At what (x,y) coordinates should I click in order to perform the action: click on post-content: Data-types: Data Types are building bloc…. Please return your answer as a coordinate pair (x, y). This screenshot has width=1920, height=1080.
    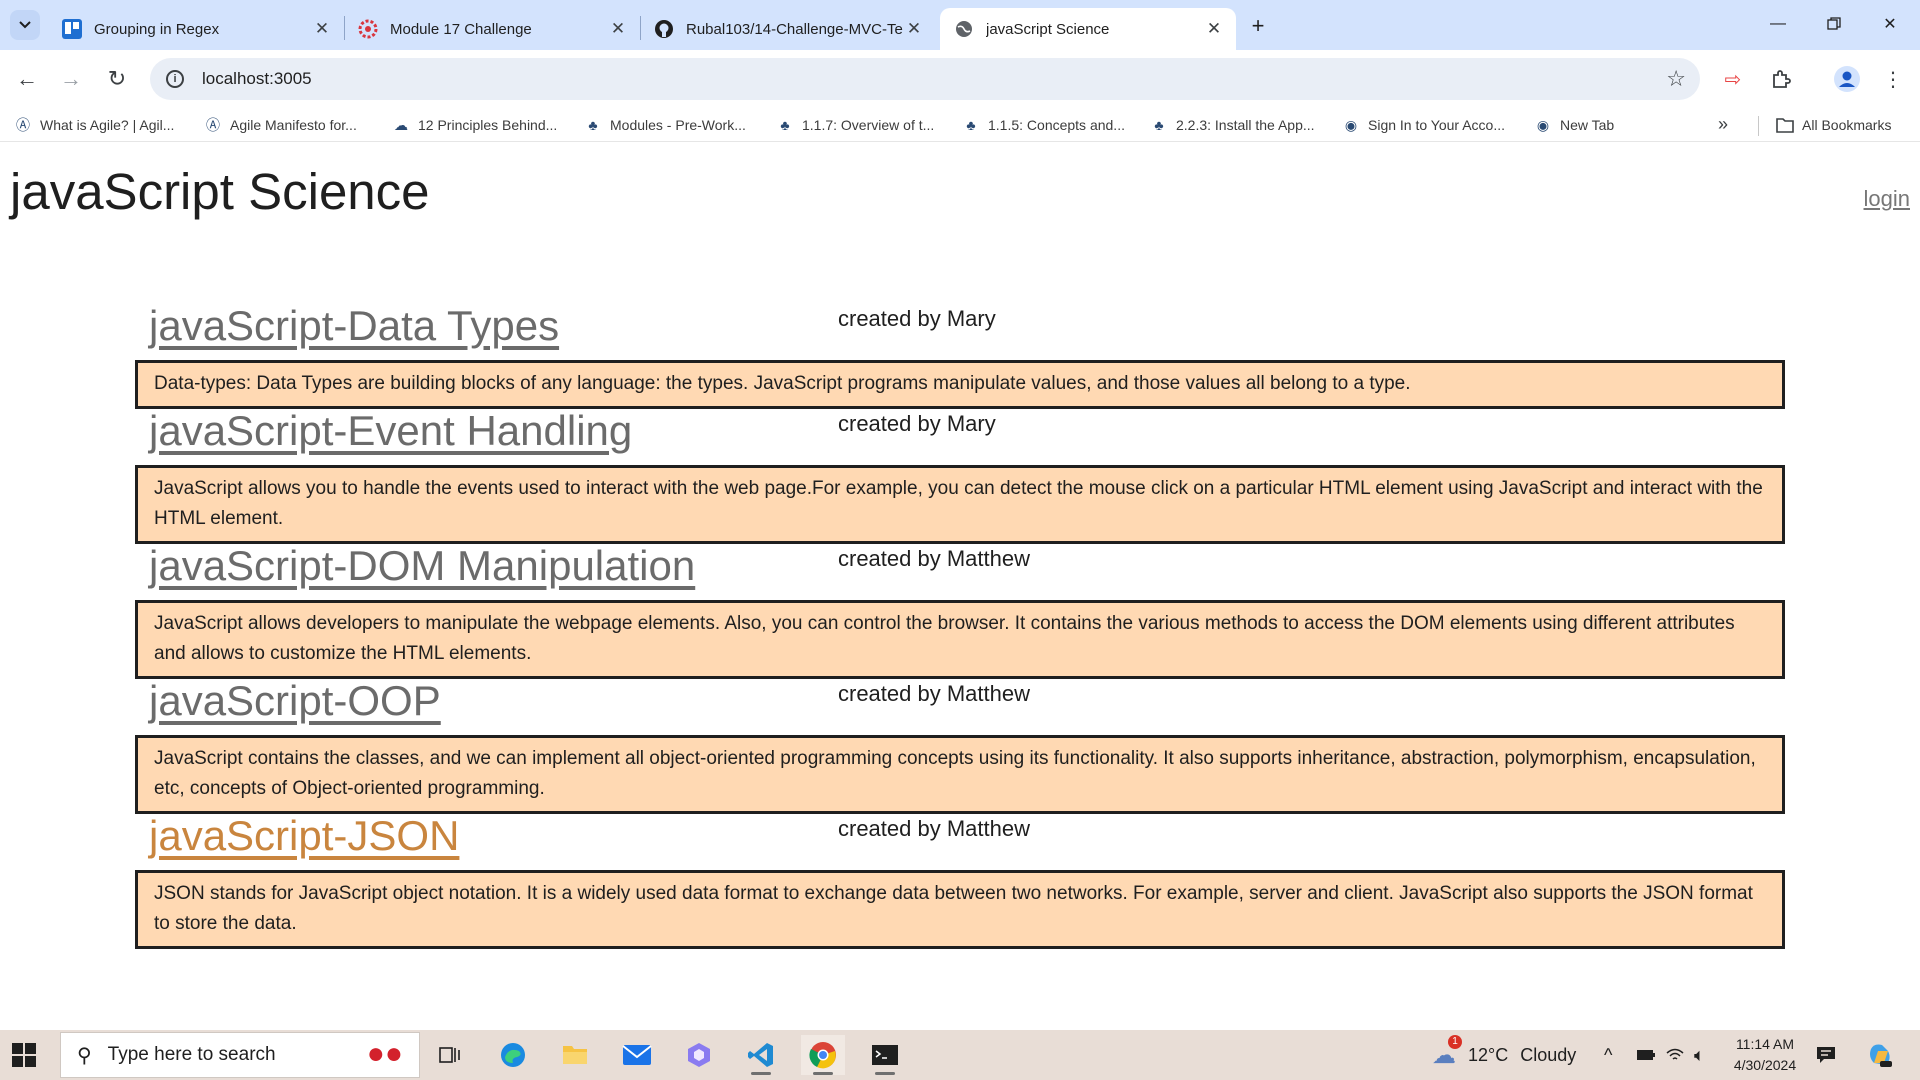
    Looking at the image, I should click on (960, 384).